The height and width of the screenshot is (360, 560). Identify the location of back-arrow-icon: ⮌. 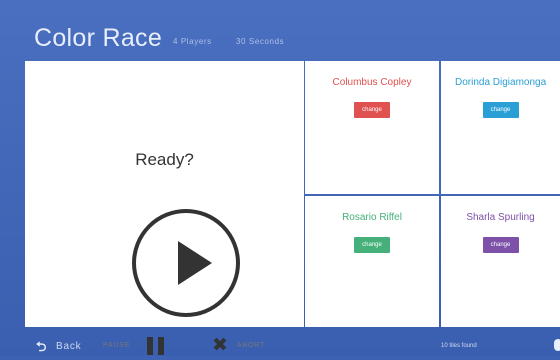
(41, 346).